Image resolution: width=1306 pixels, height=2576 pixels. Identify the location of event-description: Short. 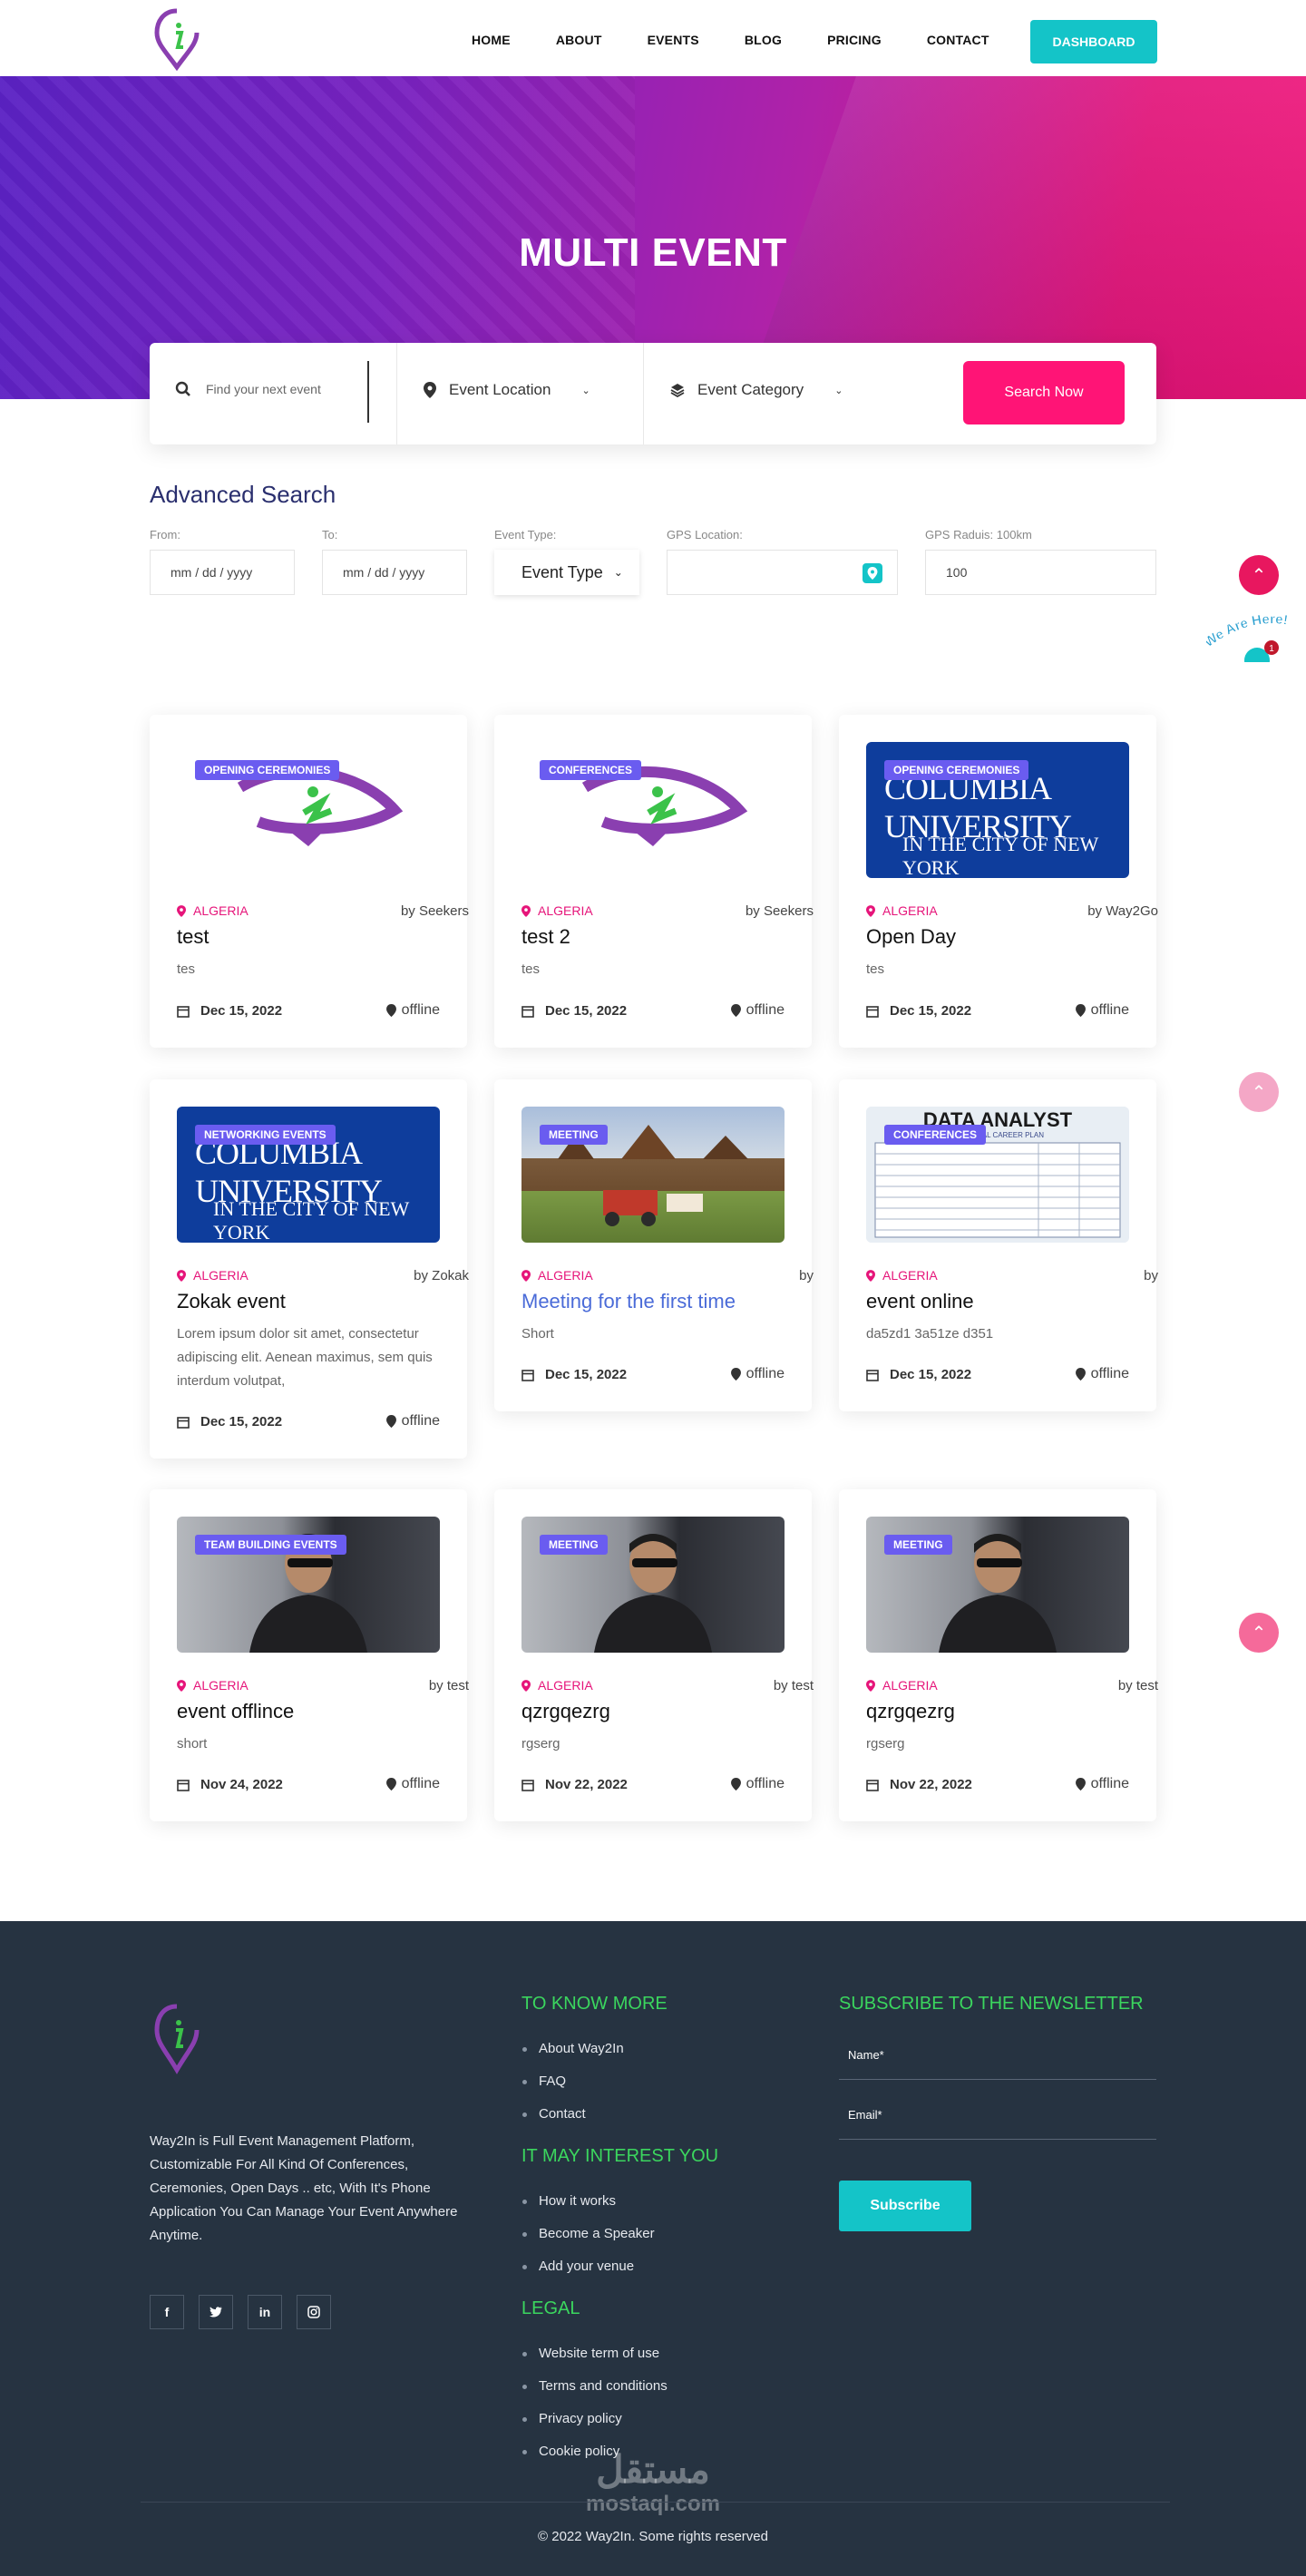
(537, 1334).